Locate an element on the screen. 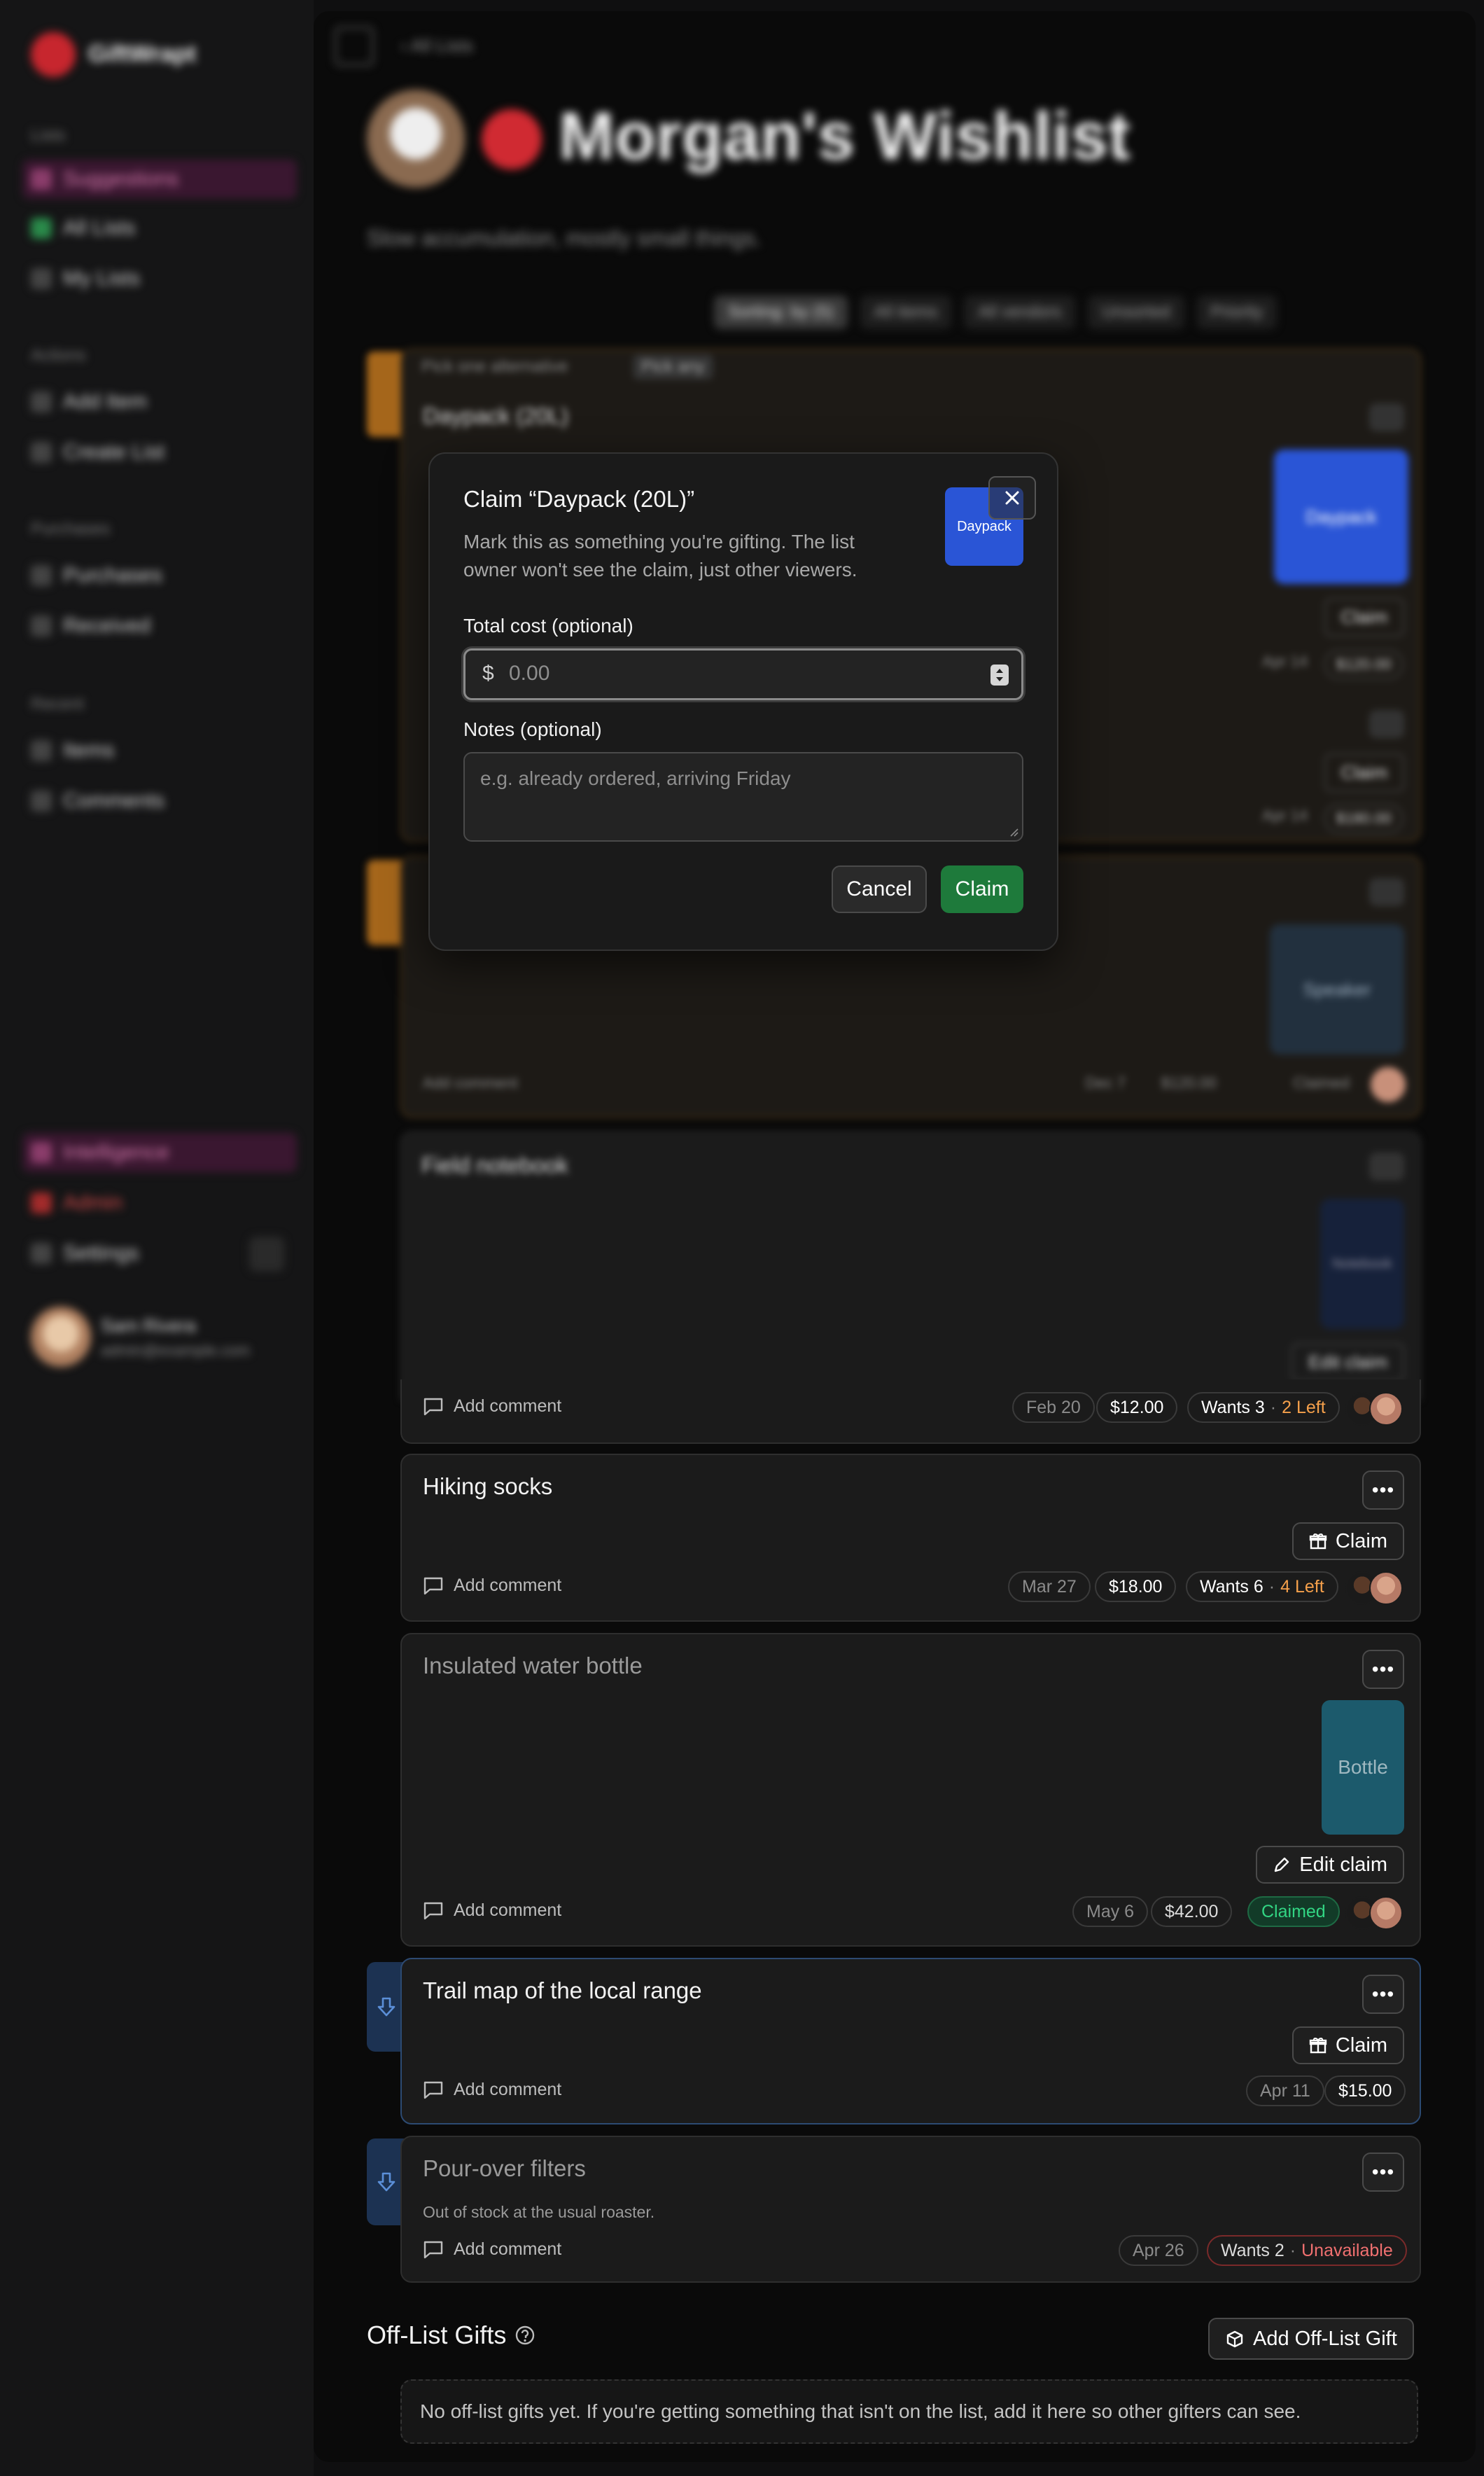  gift-plus-icon is located at coordinates (1234, 2339).